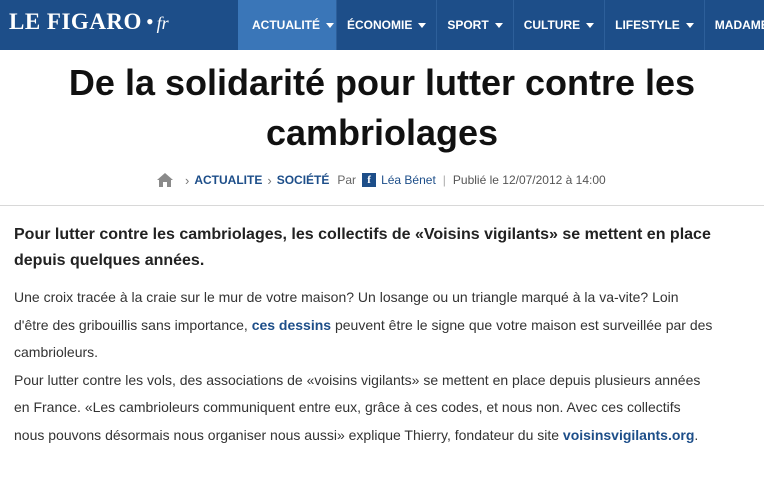 This screenshot has height=477, width=764. Describe the element at coordinates (75, 21) in the screenshot. I see `logo-wordmark: LE FIGARO` at that location.